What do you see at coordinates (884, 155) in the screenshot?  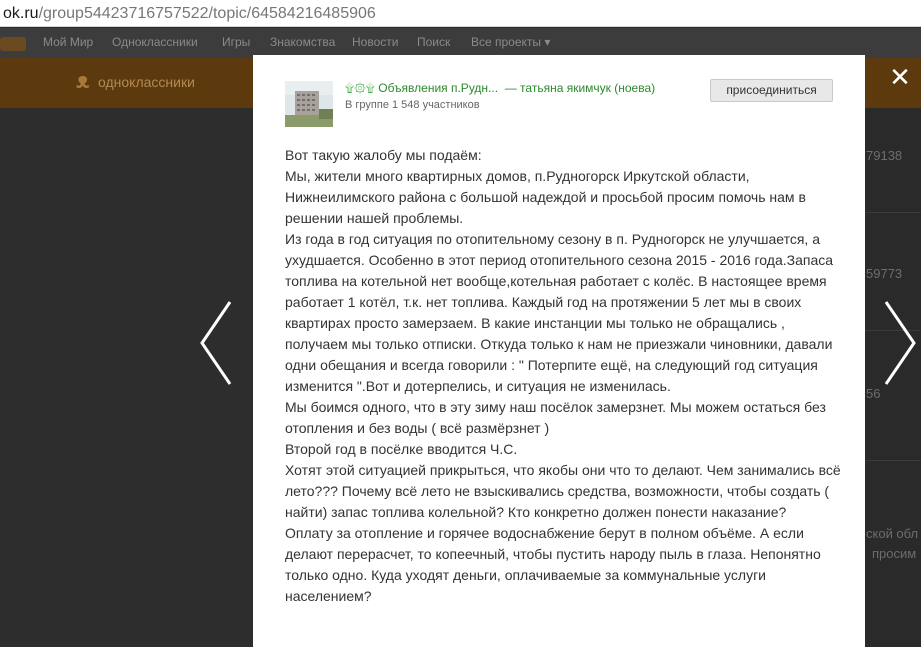 I see `peek-number-1: 79138` at bounding box center [884, 155].